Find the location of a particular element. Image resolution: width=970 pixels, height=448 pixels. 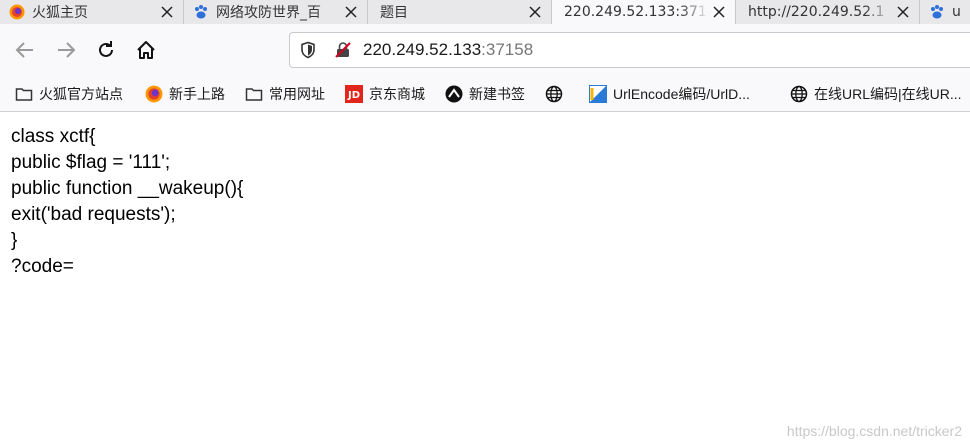

tab-http-site: http://220.249.52.1 is located at coordinates (828, 12).